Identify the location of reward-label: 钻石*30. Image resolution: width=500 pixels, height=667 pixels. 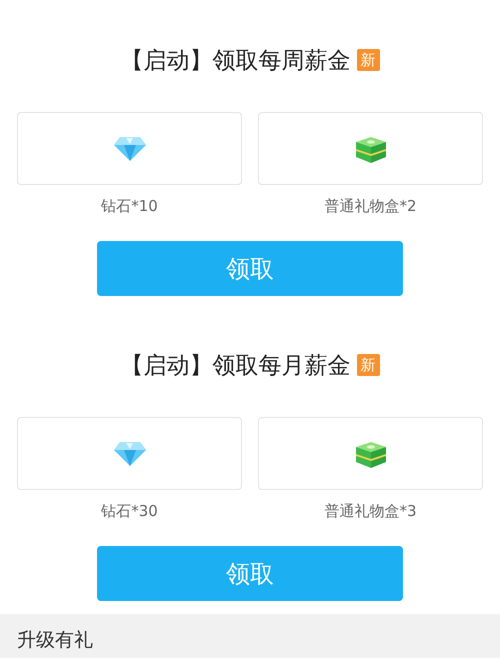
(129, 511).